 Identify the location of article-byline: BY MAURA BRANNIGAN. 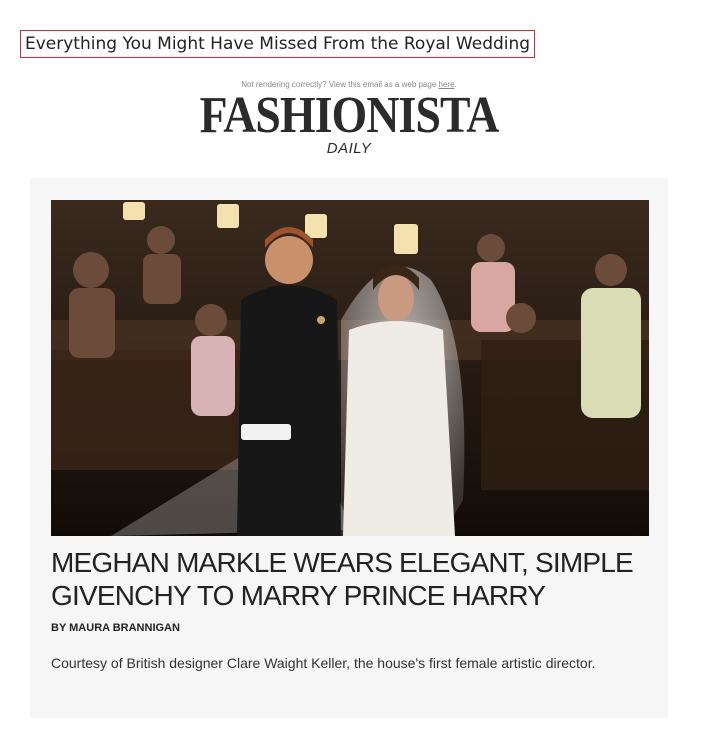
(115, 628).